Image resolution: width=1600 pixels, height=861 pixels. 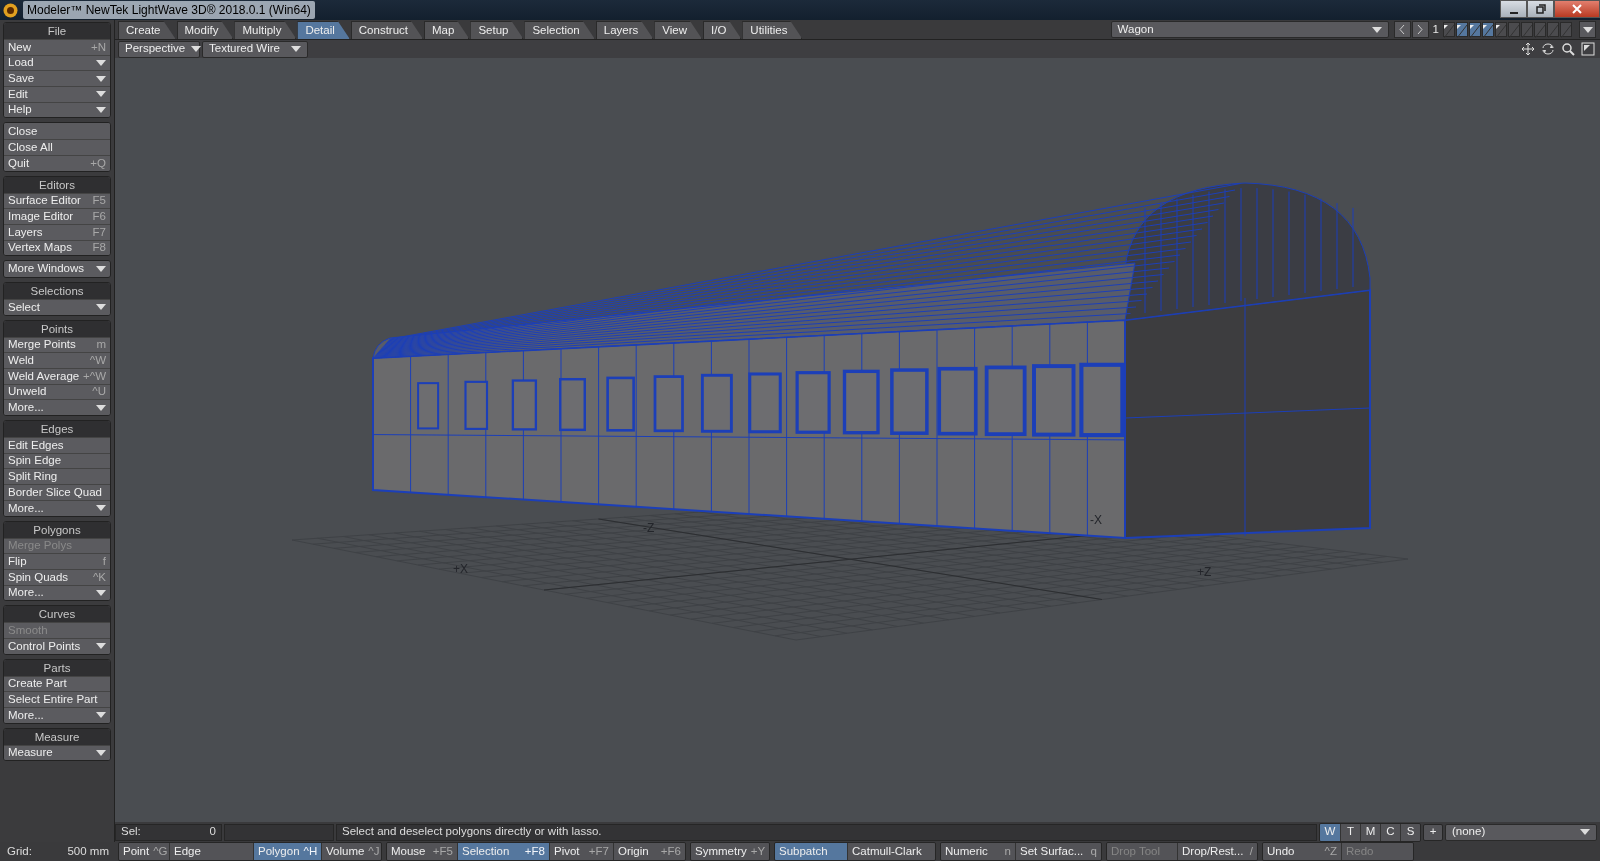 I want to click on view-toggle-button: S, so click(x=1410, y=832).